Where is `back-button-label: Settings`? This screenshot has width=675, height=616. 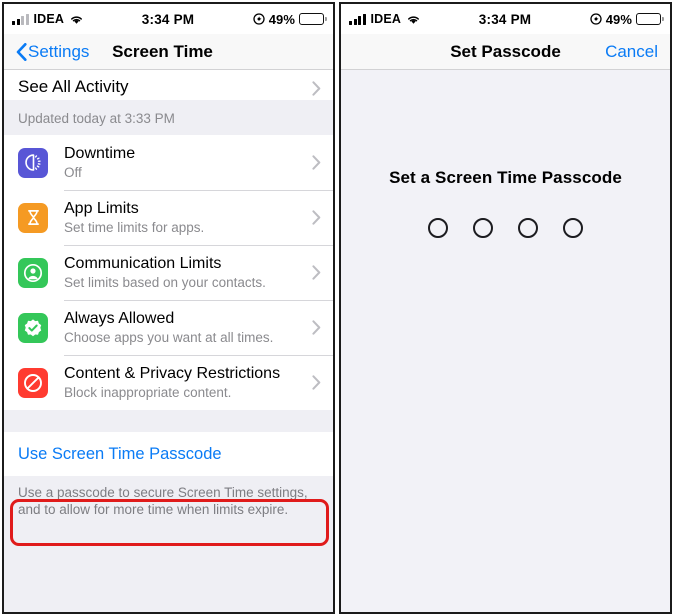
back-button-label: Settings is located at coordinates (59, 51).